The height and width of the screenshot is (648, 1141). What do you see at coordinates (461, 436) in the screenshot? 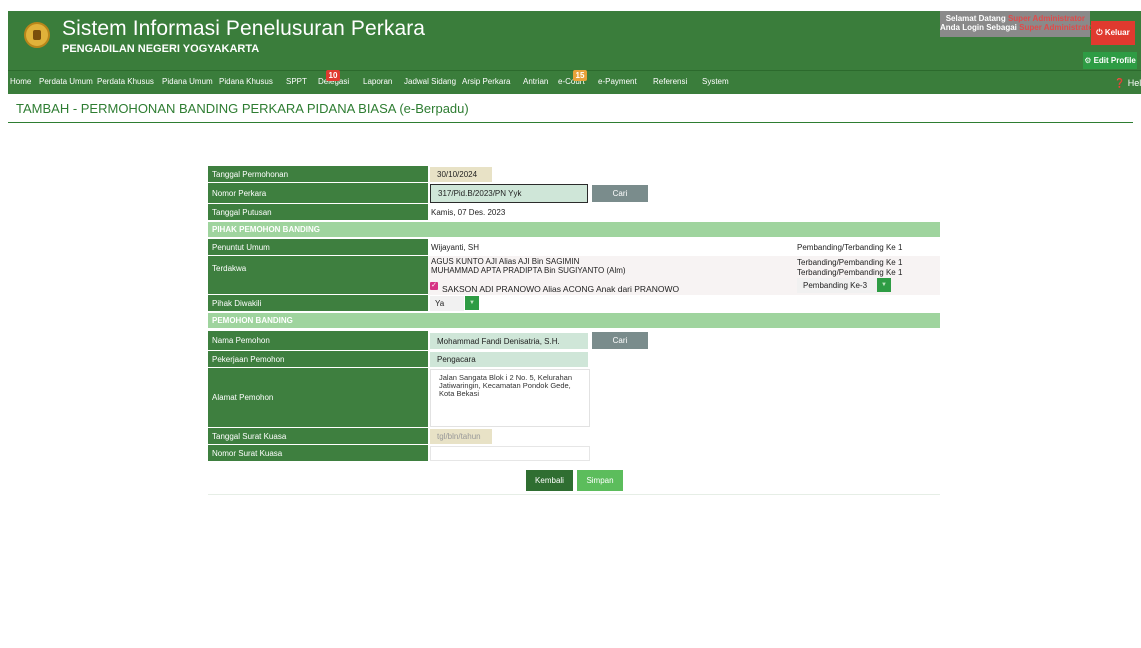
I see `tanggal-surat-kuasa-input: tgl/bln/tahun` at bounding box center [461, 436].